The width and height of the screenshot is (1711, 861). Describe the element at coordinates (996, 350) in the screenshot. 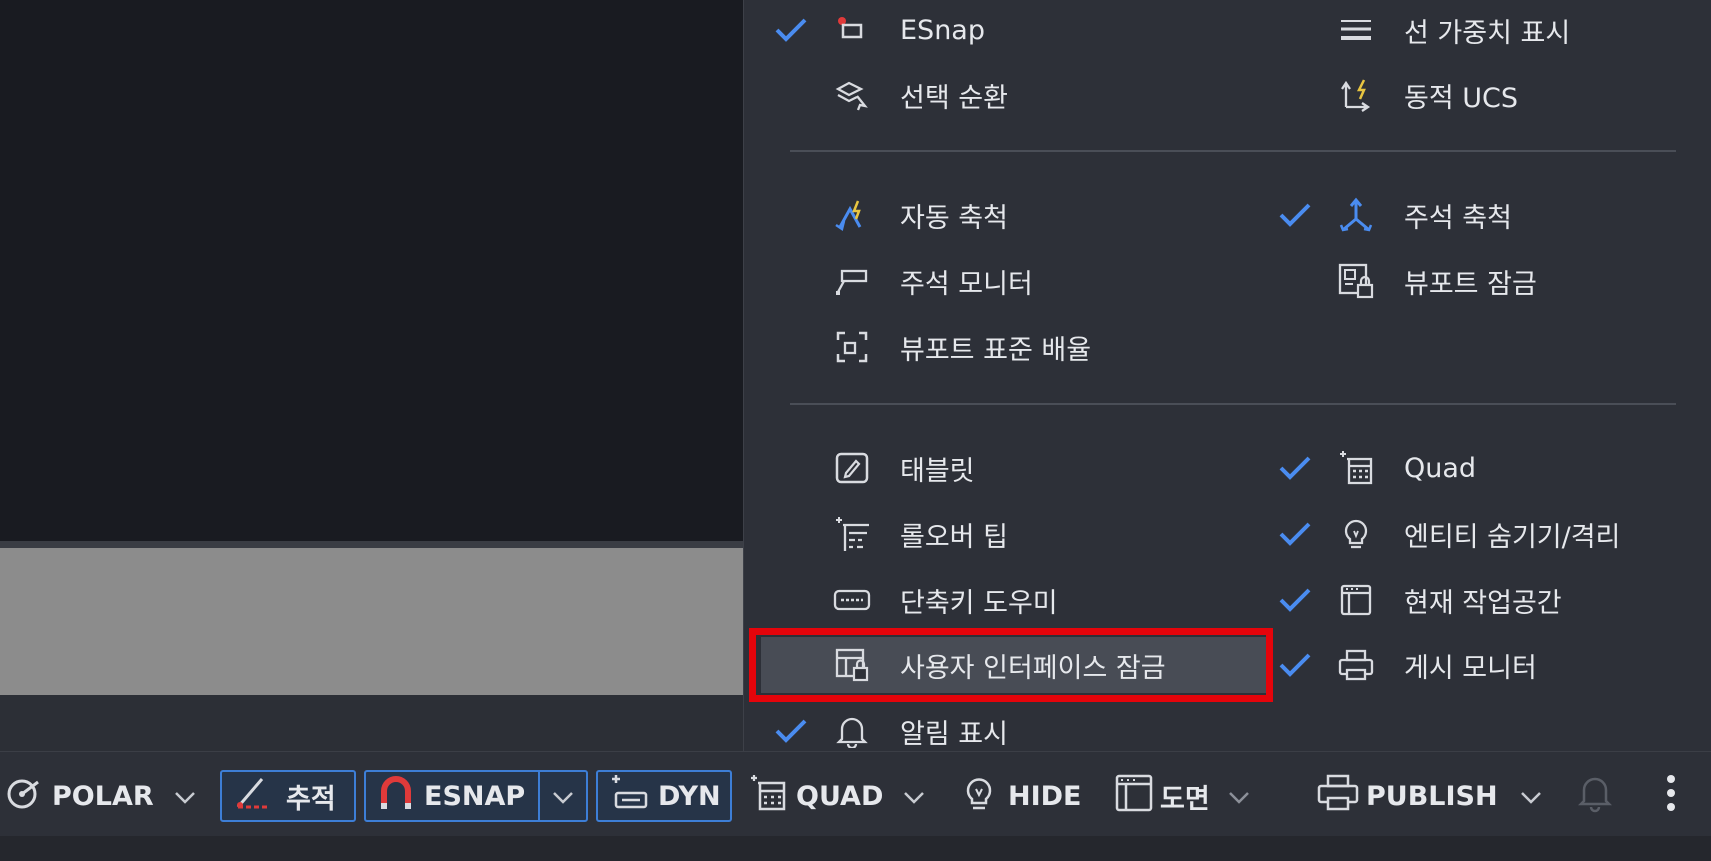

I see `menu-item-label: 뷰포트 표준 배율` at that location.